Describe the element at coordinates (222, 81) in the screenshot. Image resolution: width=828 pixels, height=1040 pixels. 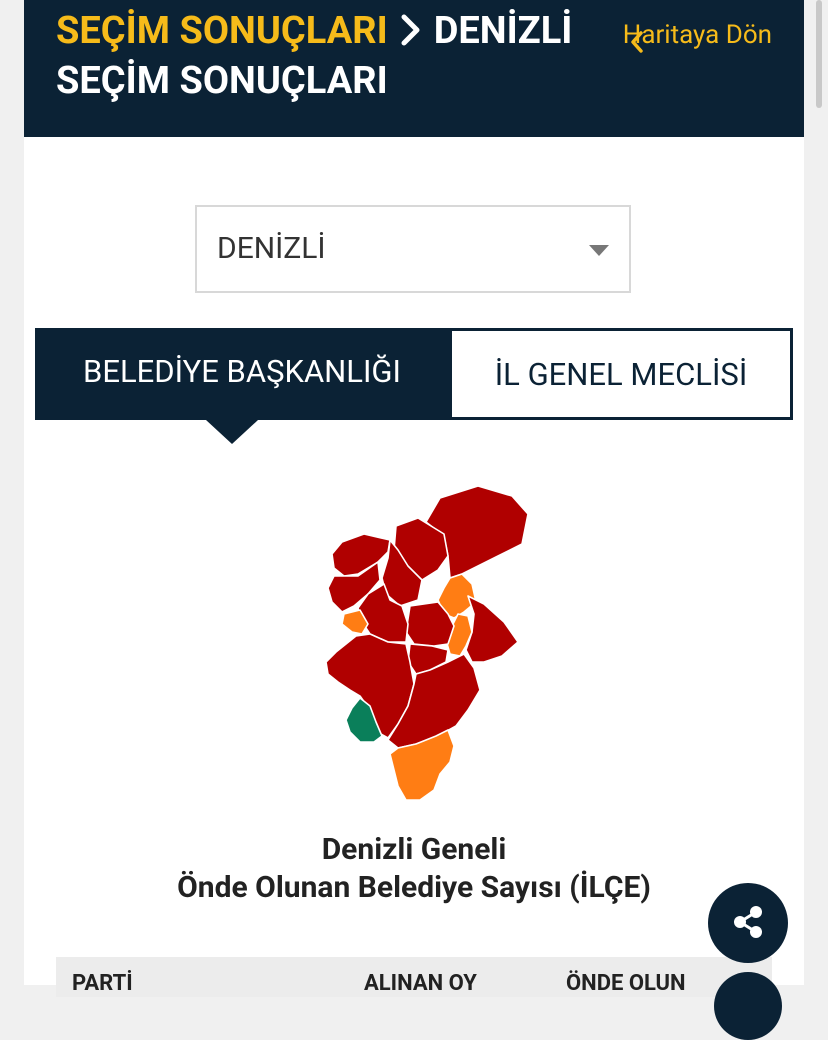
I see `breadcrumb-line2: SEÇİM SONUÇLARI` at that location.